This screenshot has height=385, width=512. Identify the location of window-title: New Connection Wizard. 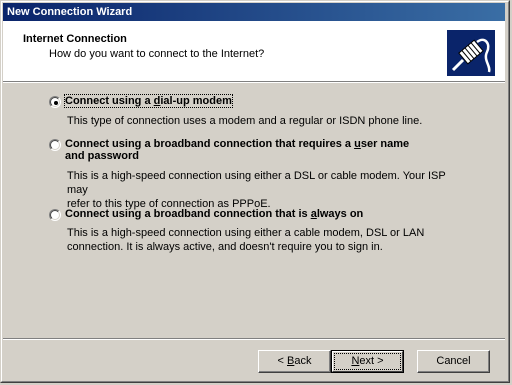
(70, 12).